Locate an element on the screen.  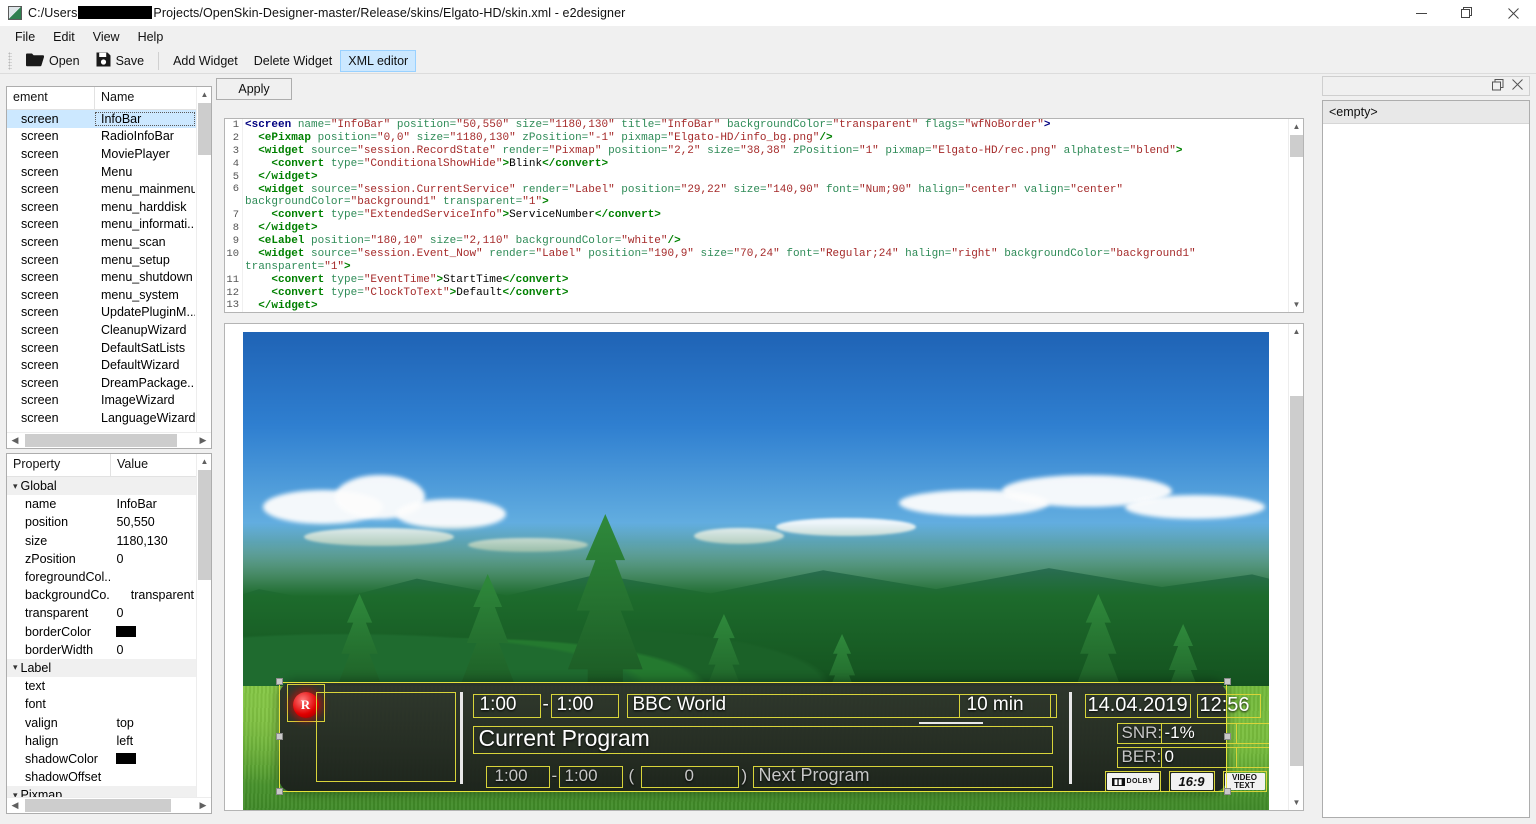
property-row: font is located at coordinates (101, 704).